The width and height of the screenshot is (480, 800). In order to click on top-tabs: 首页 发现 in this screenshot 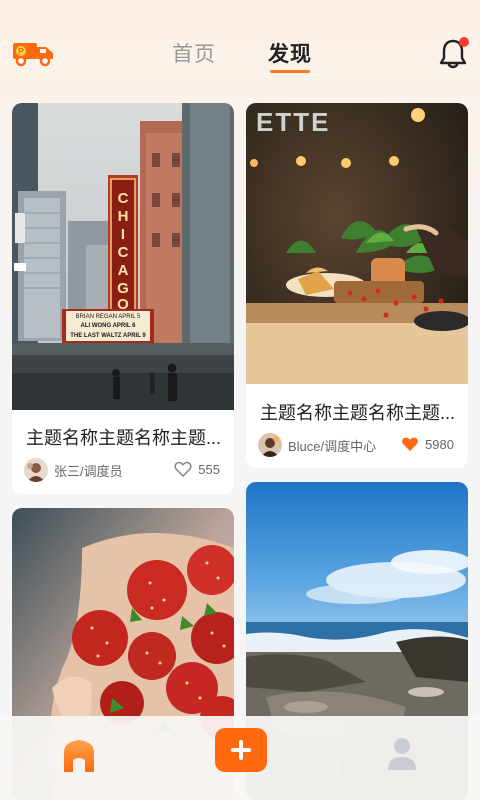, I will do `click(240, 58)`.